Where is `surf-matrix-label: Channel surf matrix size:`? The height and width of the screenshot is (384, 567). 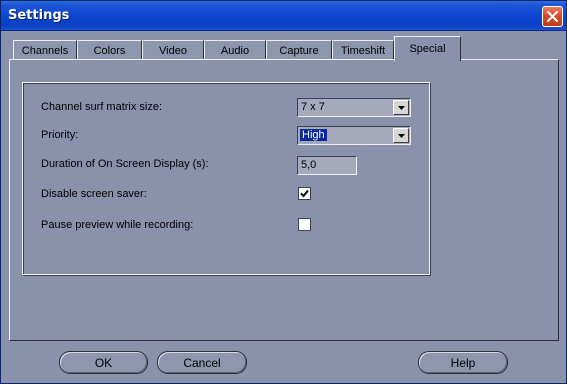
surf-matrix-label: Channel surf matrix size: is located at coordinates (102, 107).